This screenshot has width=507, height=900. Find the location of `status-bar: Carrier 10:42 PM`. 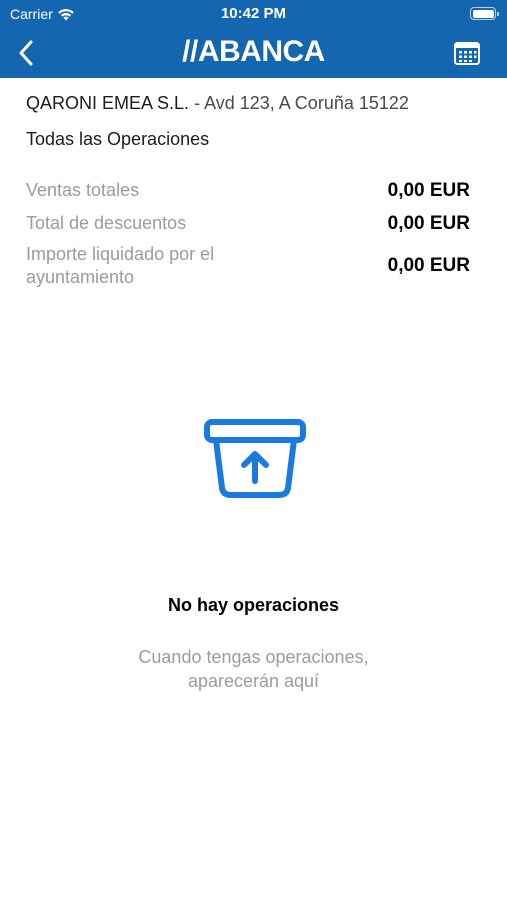

status-bar: Carrier 10:42 PM is located at coordinates (253, 14).